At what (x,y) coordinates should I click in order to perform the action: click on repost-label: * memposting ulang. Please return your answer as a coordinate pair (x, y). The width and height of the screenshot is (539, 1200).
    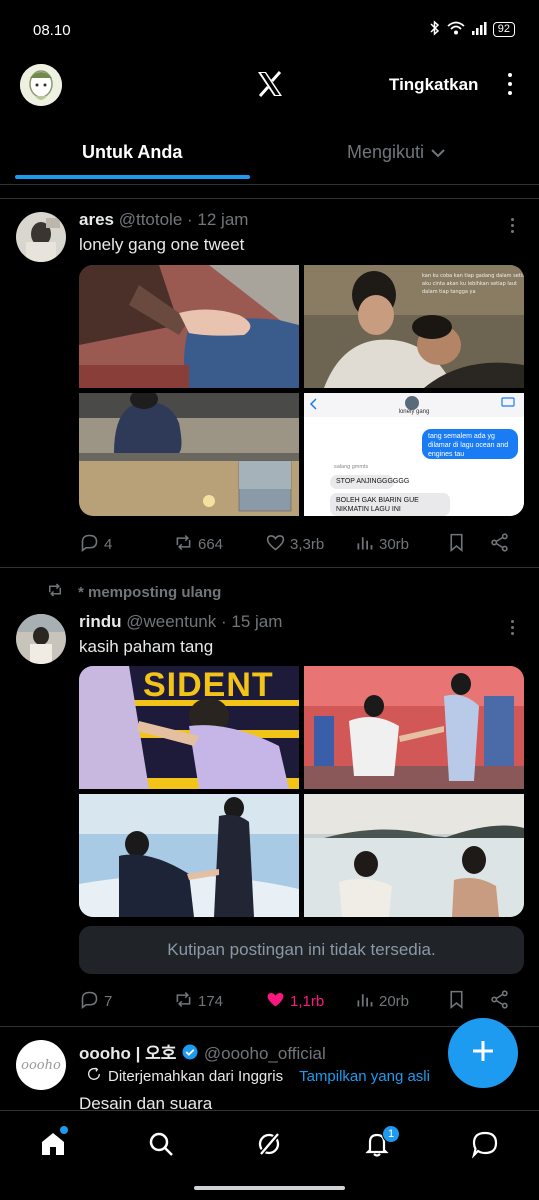
    Looking at the image, I should click on (149, 592).